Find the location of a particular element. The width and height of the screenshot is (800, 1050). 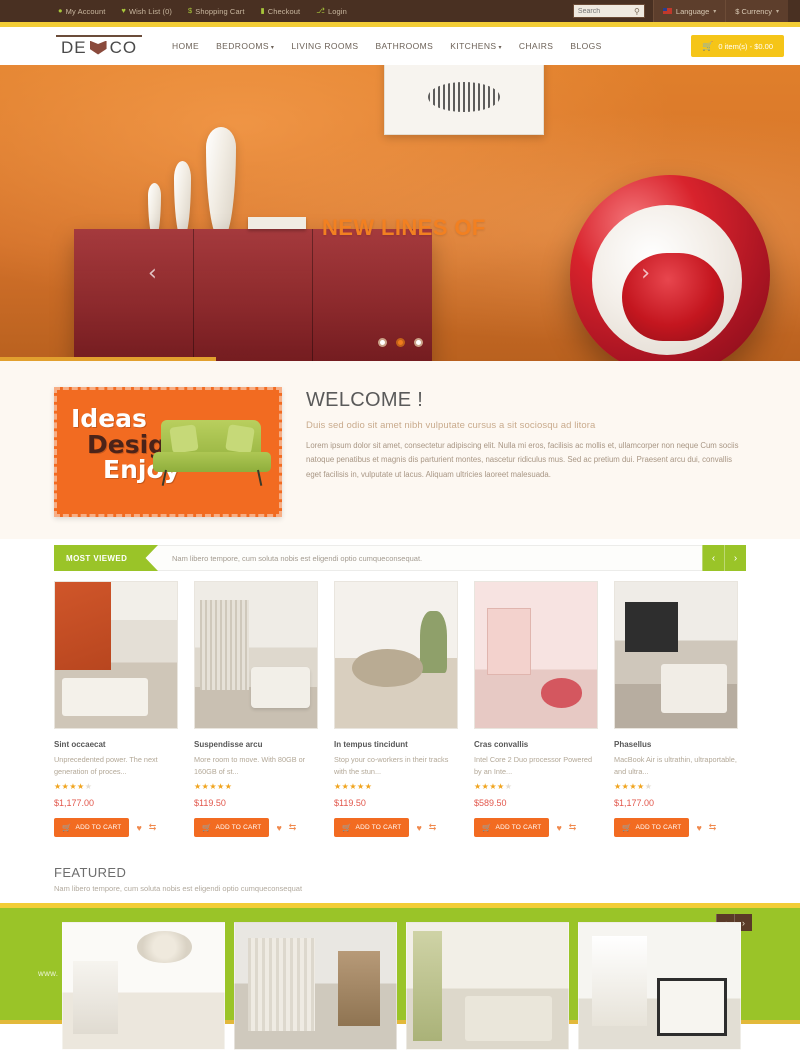

top-bar-right: ⚲ Language ▾ $ Currency ▾ is located at coordinates (680, 11).